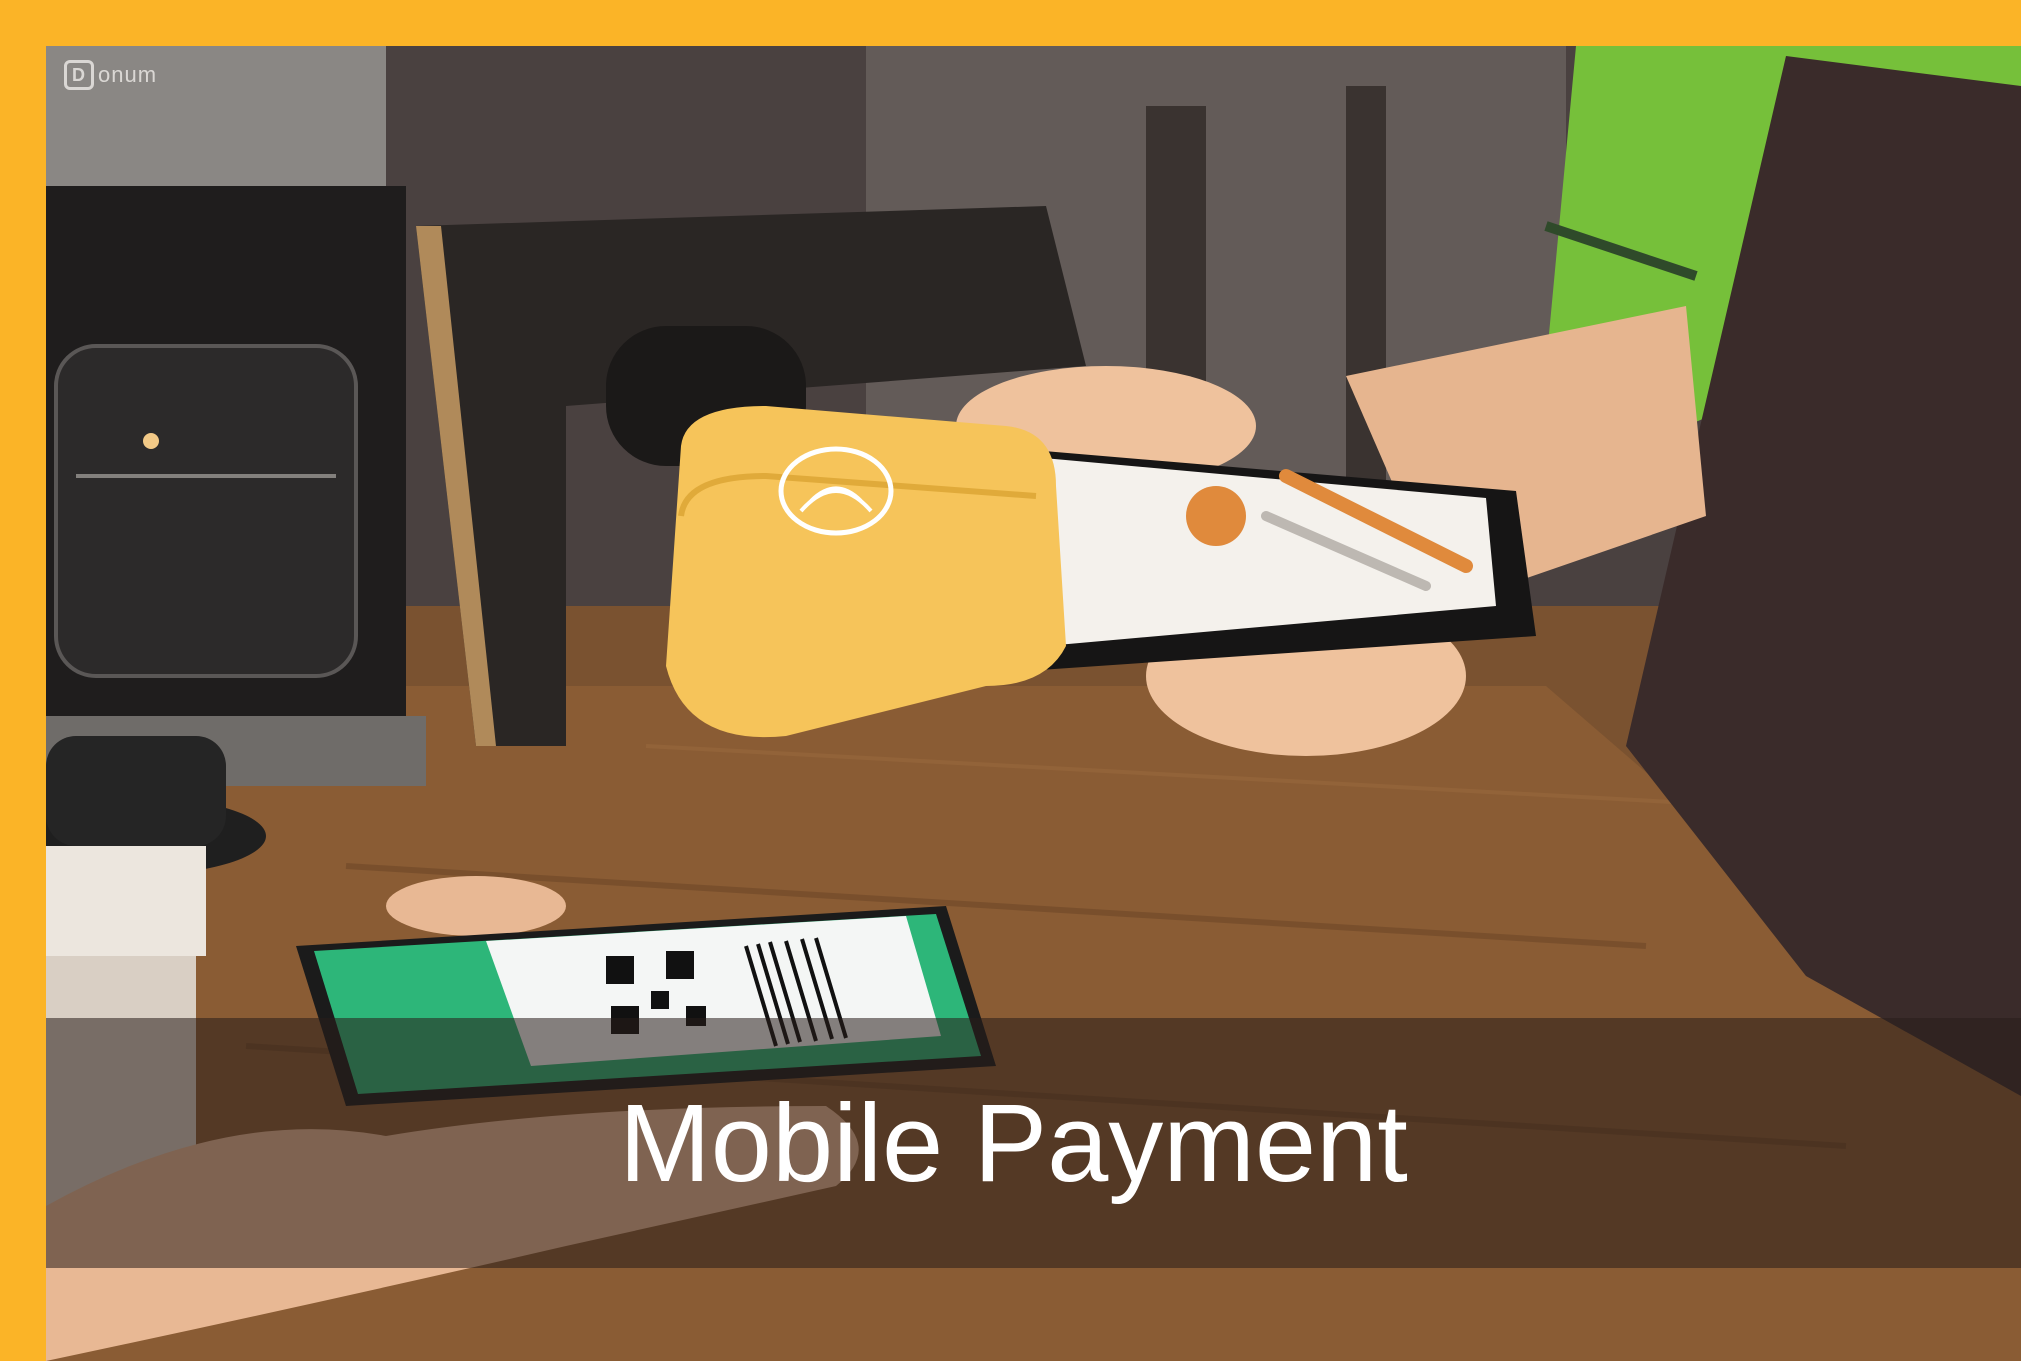  Describe the element at coordinates (1013, 1143) in the screenshot. I see `caption-title: Mobile Payment` at that location.